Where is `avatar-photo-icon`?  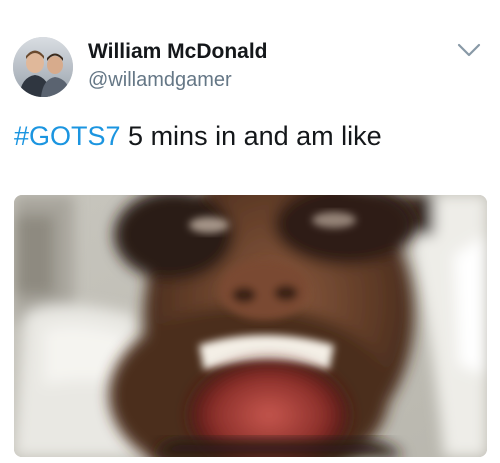 avatar-photo-icon is located at coordinates (43, 67).